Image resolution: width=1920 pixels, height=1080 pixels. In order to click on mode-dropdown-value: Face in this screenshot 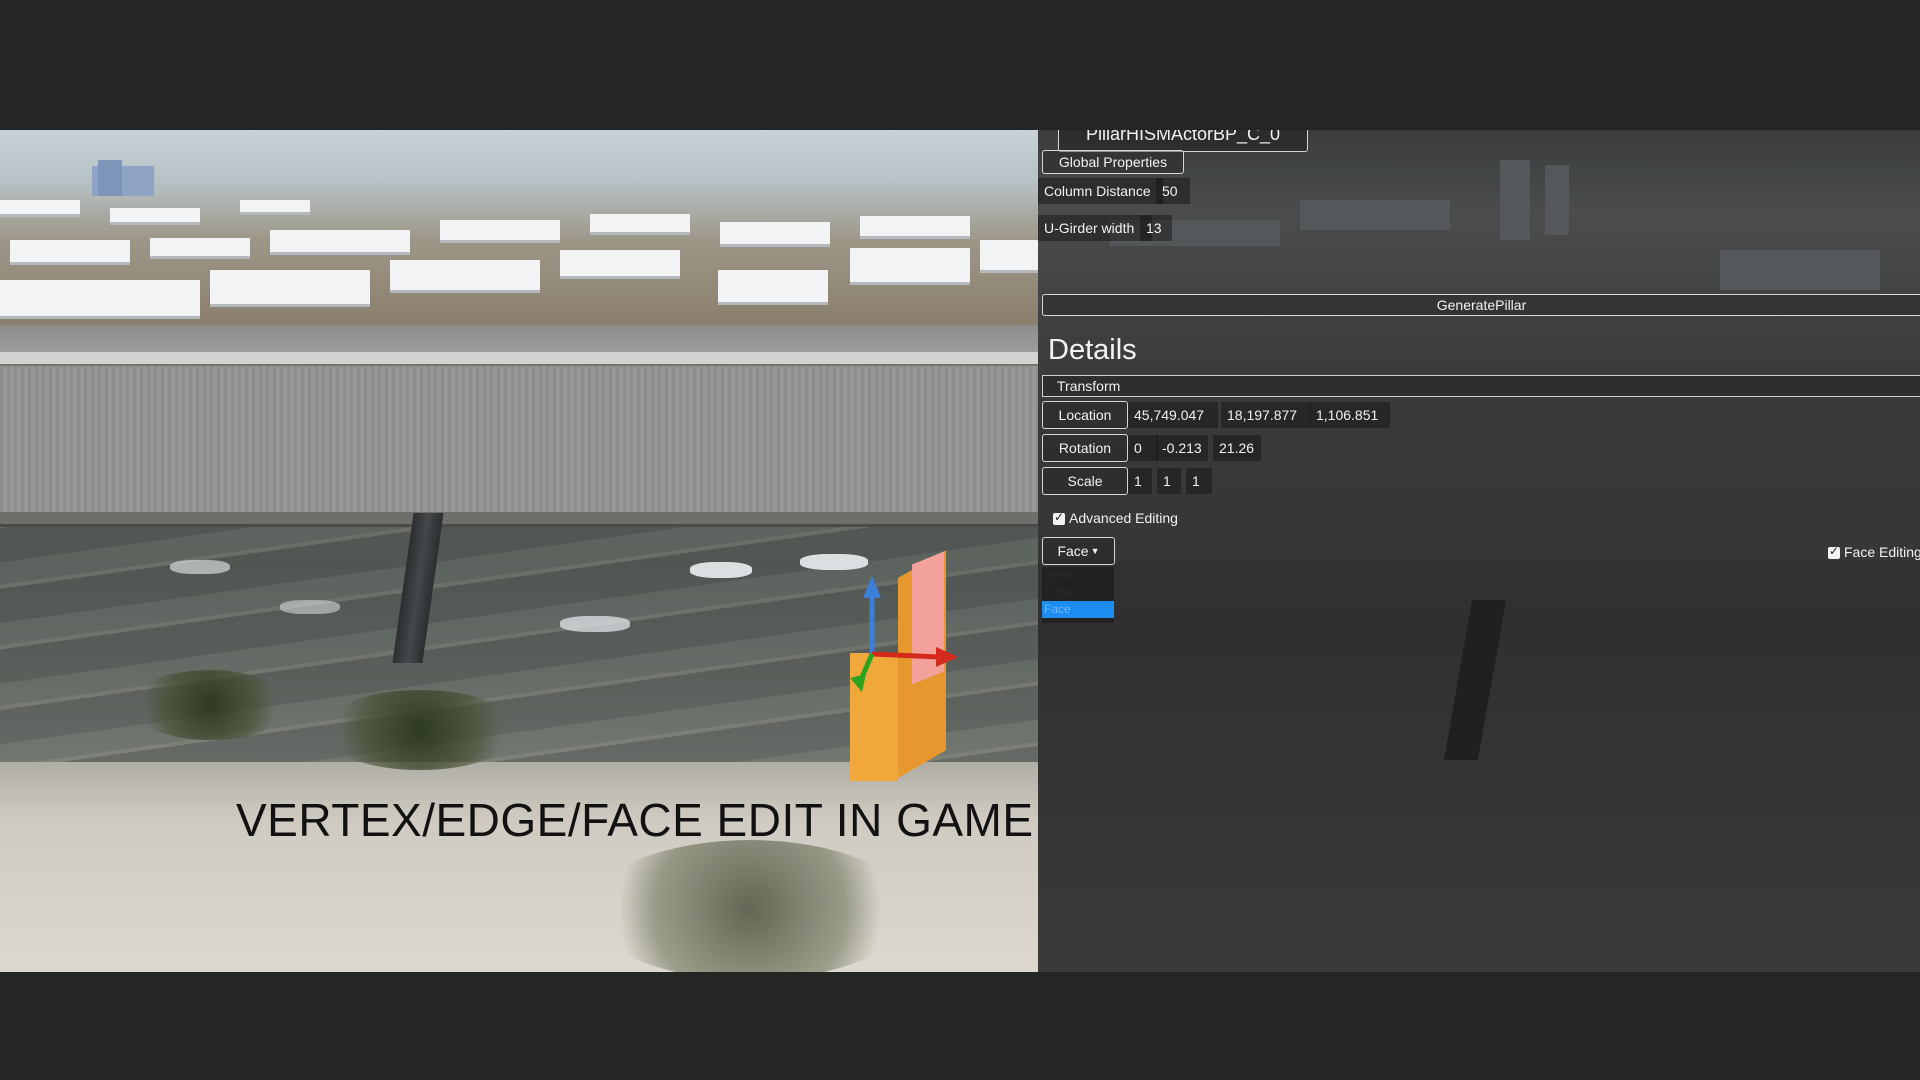, I will do `click(1073, 551)`.